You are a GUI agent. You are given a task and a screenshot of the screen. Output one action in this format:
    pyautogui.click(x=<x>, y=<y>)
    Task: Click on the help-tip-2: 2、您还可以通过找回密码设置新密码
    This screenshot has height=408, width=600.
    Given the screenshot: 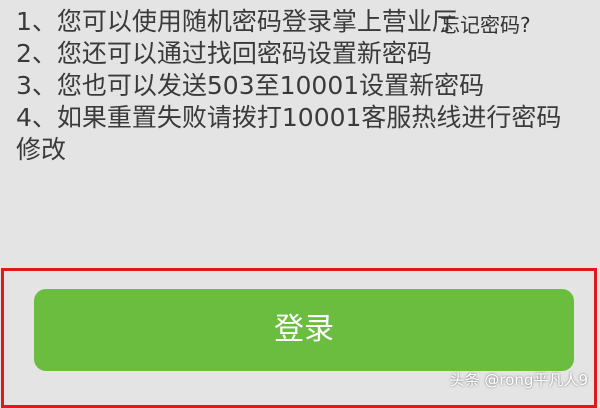 What is the action you would take?
    pyautogui.click(x=224, y=53)
    